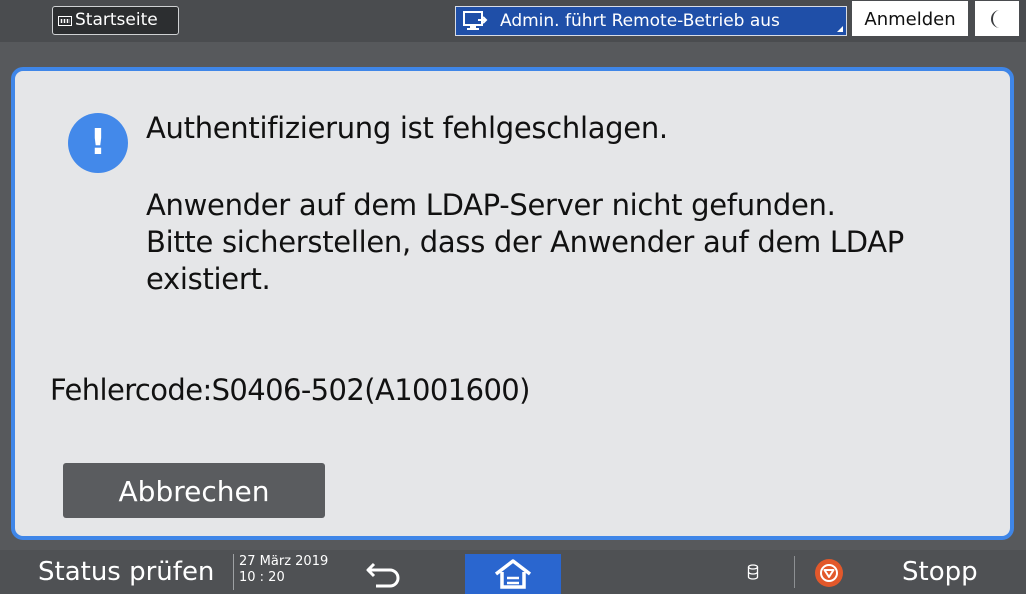  Describe the element at coordinates (840, 29) in the screenshot. I see `expand-corner-icon` at that location.